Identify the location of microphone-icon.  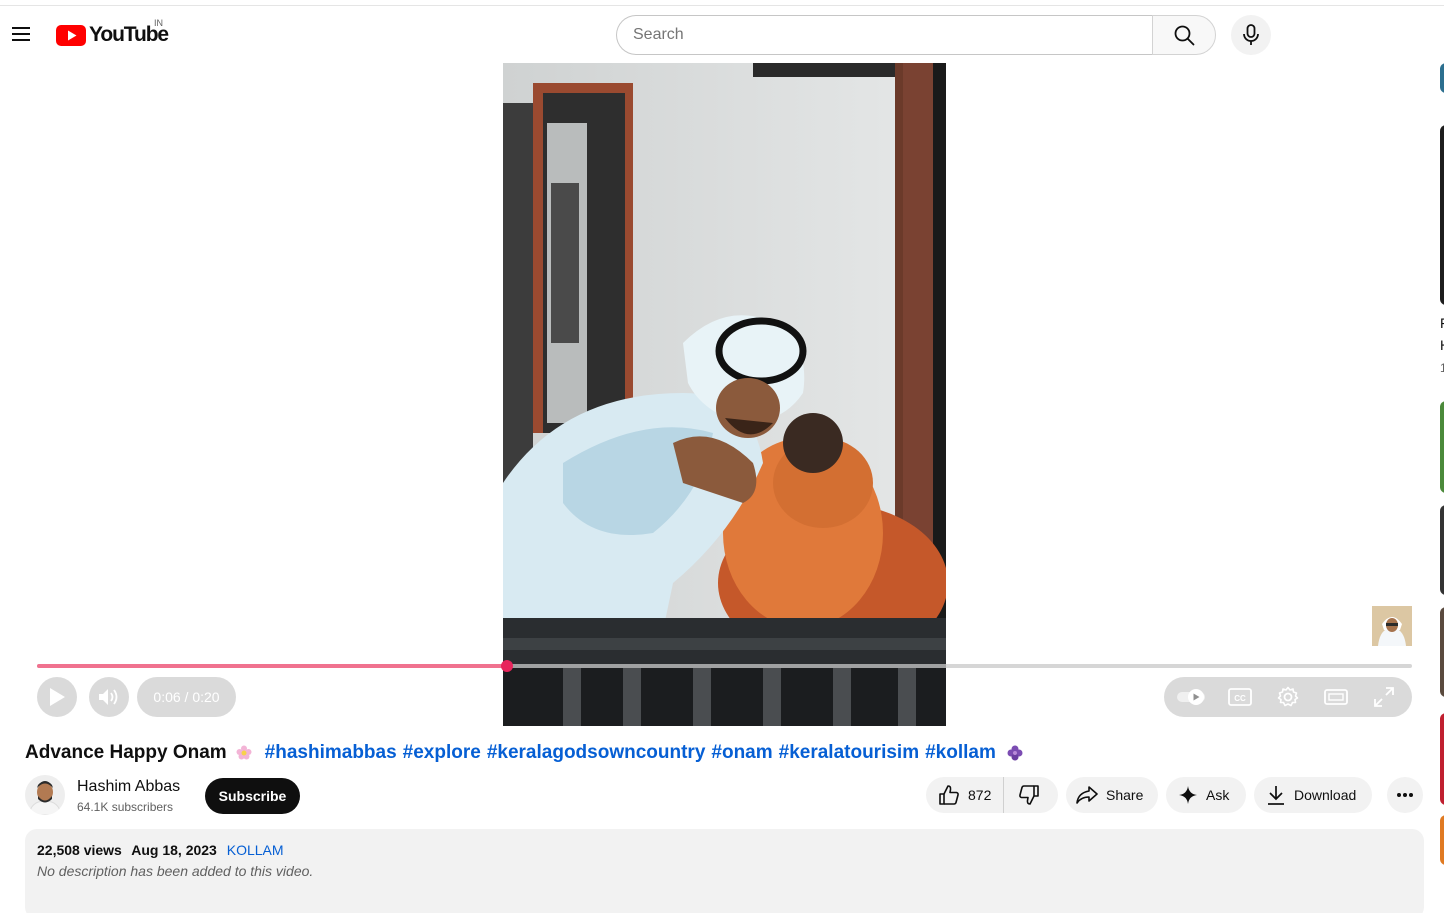
(1251, 34).